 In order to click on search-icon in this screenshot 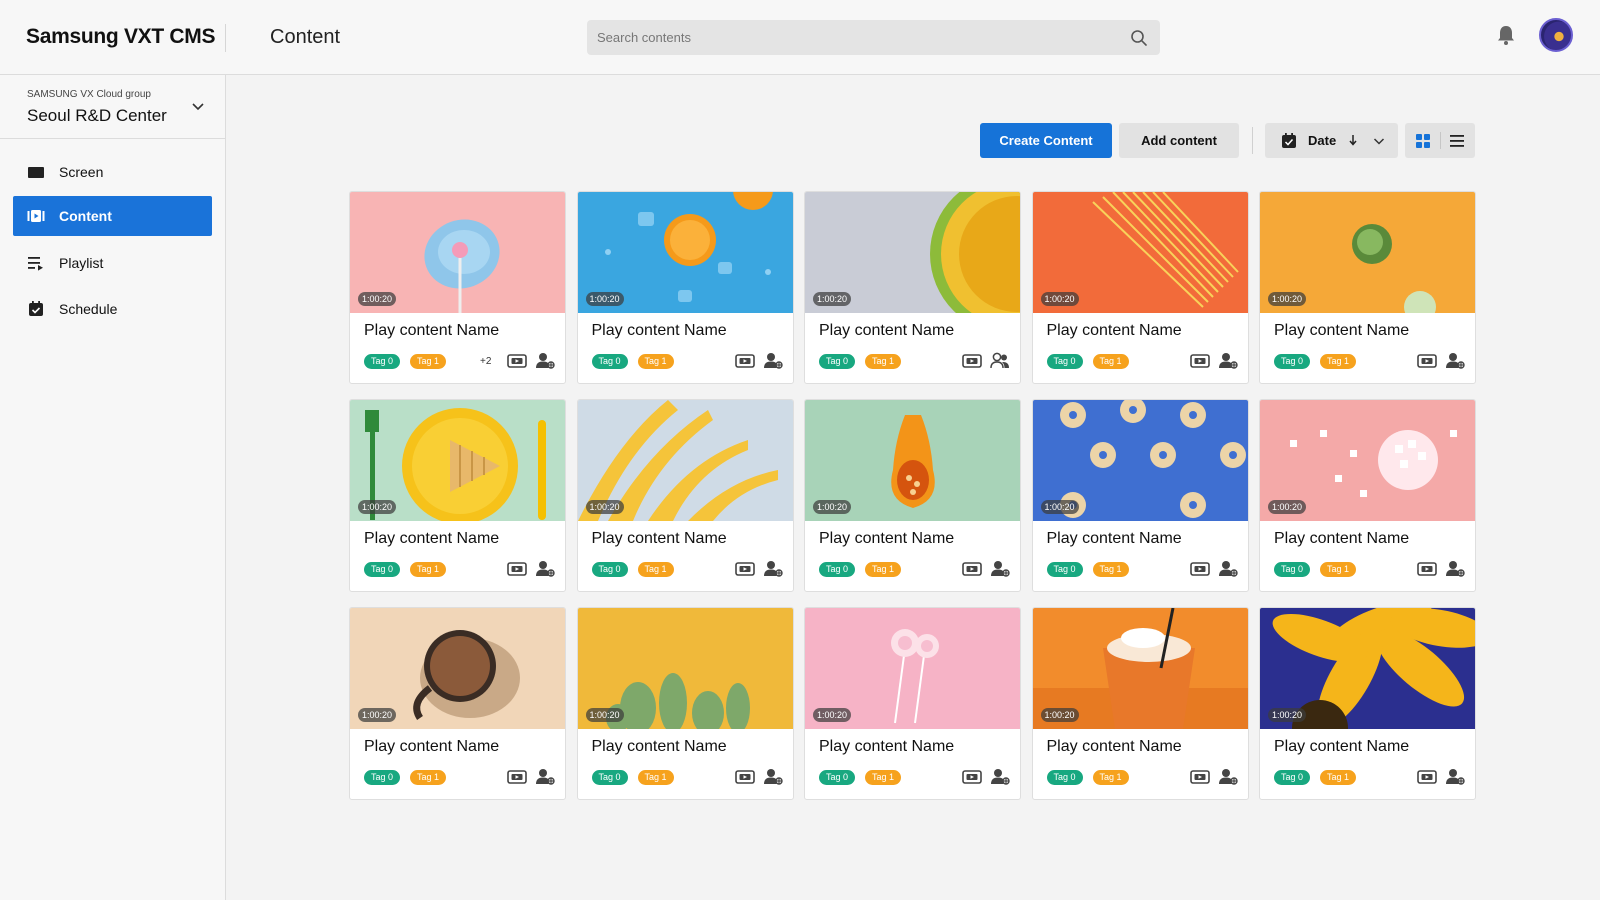, I will do `click(1139, 38)`.